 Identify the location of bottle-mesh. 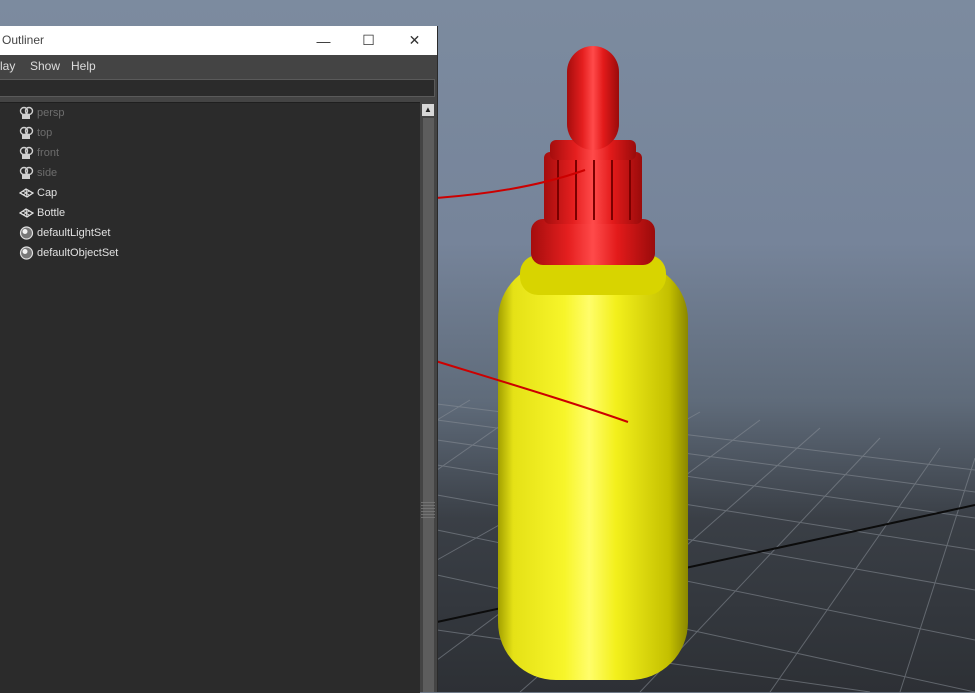
(593, 467).